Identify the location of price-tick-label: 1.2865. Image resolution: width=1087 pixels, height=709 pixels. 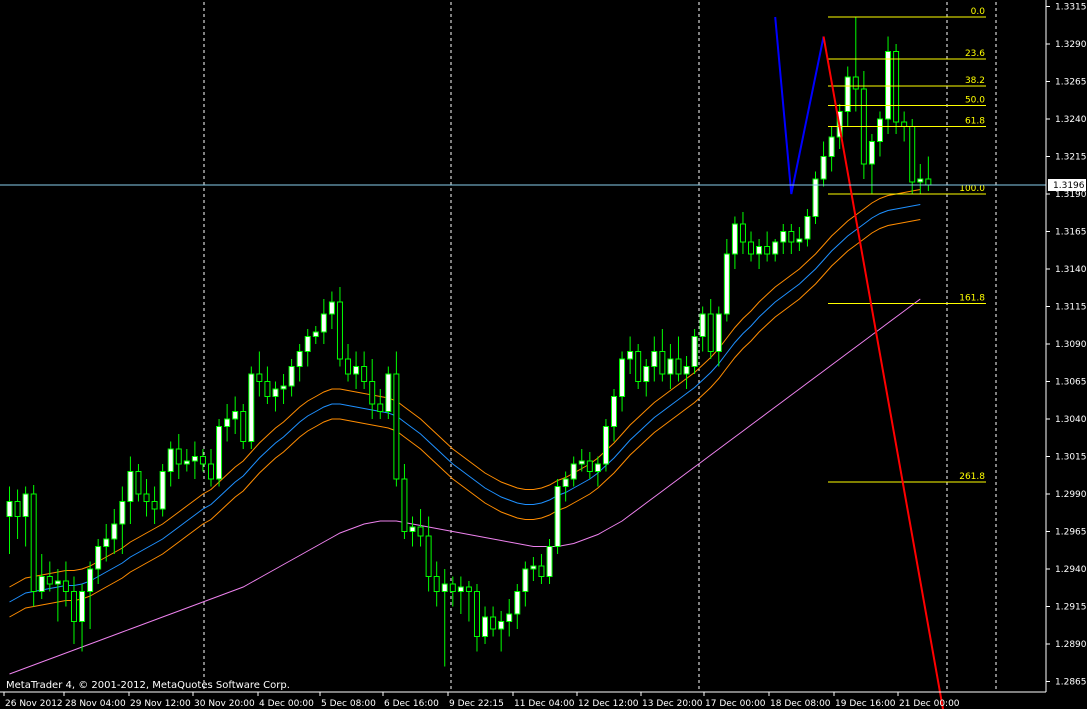
(1071, 683).